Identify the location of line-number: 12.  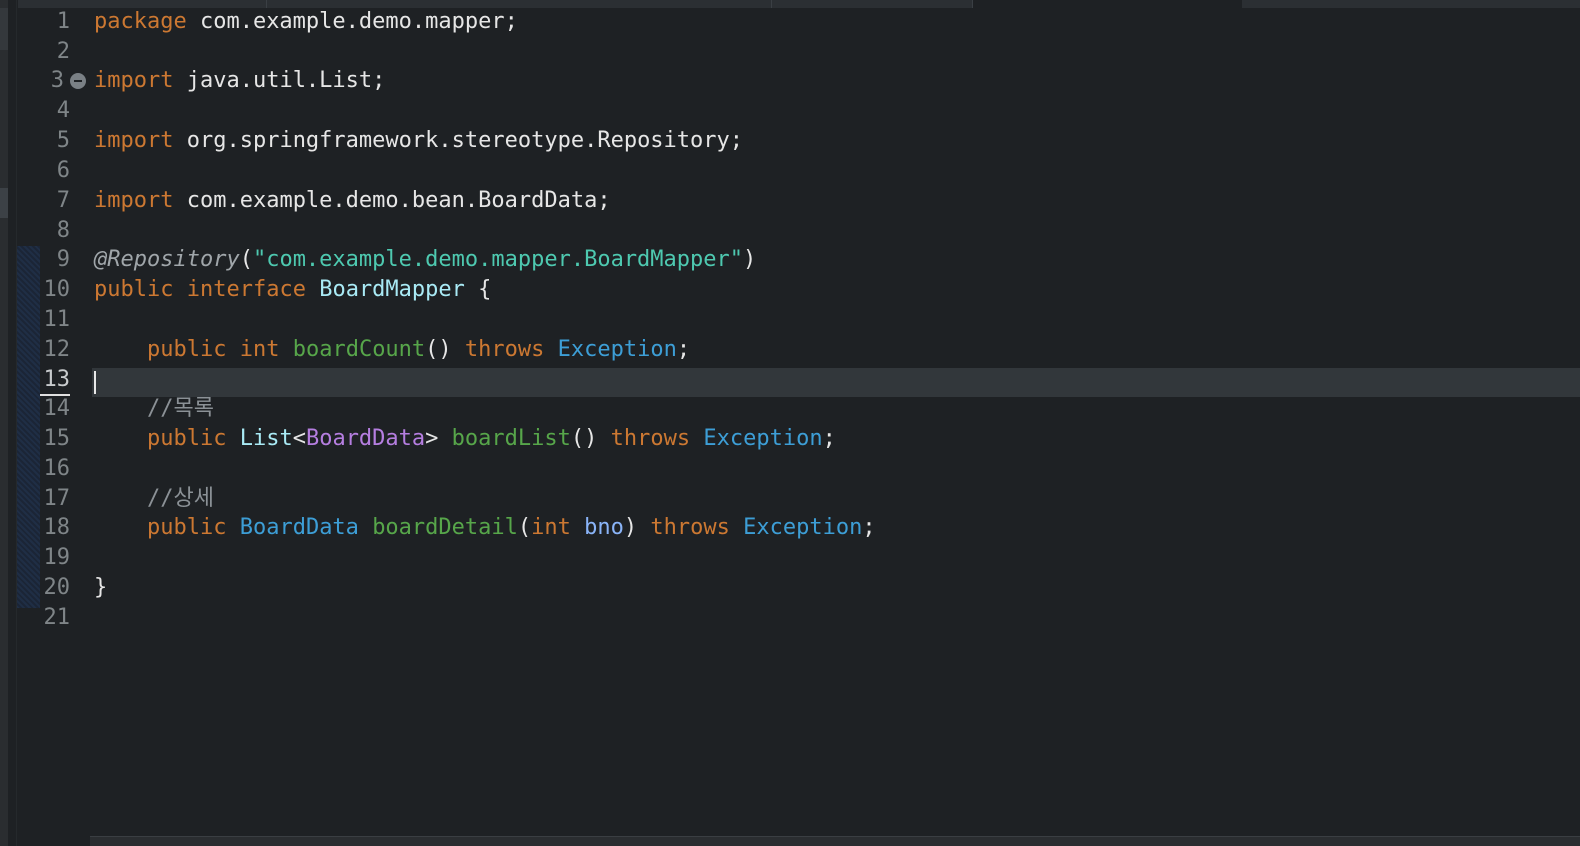
(50, 350).